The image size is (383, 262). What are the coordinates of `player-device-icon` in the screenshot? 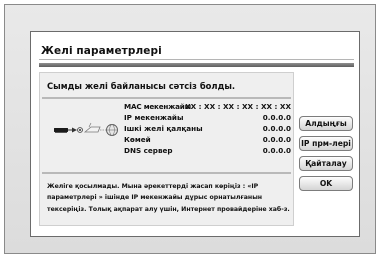 It's located at (61, 130).